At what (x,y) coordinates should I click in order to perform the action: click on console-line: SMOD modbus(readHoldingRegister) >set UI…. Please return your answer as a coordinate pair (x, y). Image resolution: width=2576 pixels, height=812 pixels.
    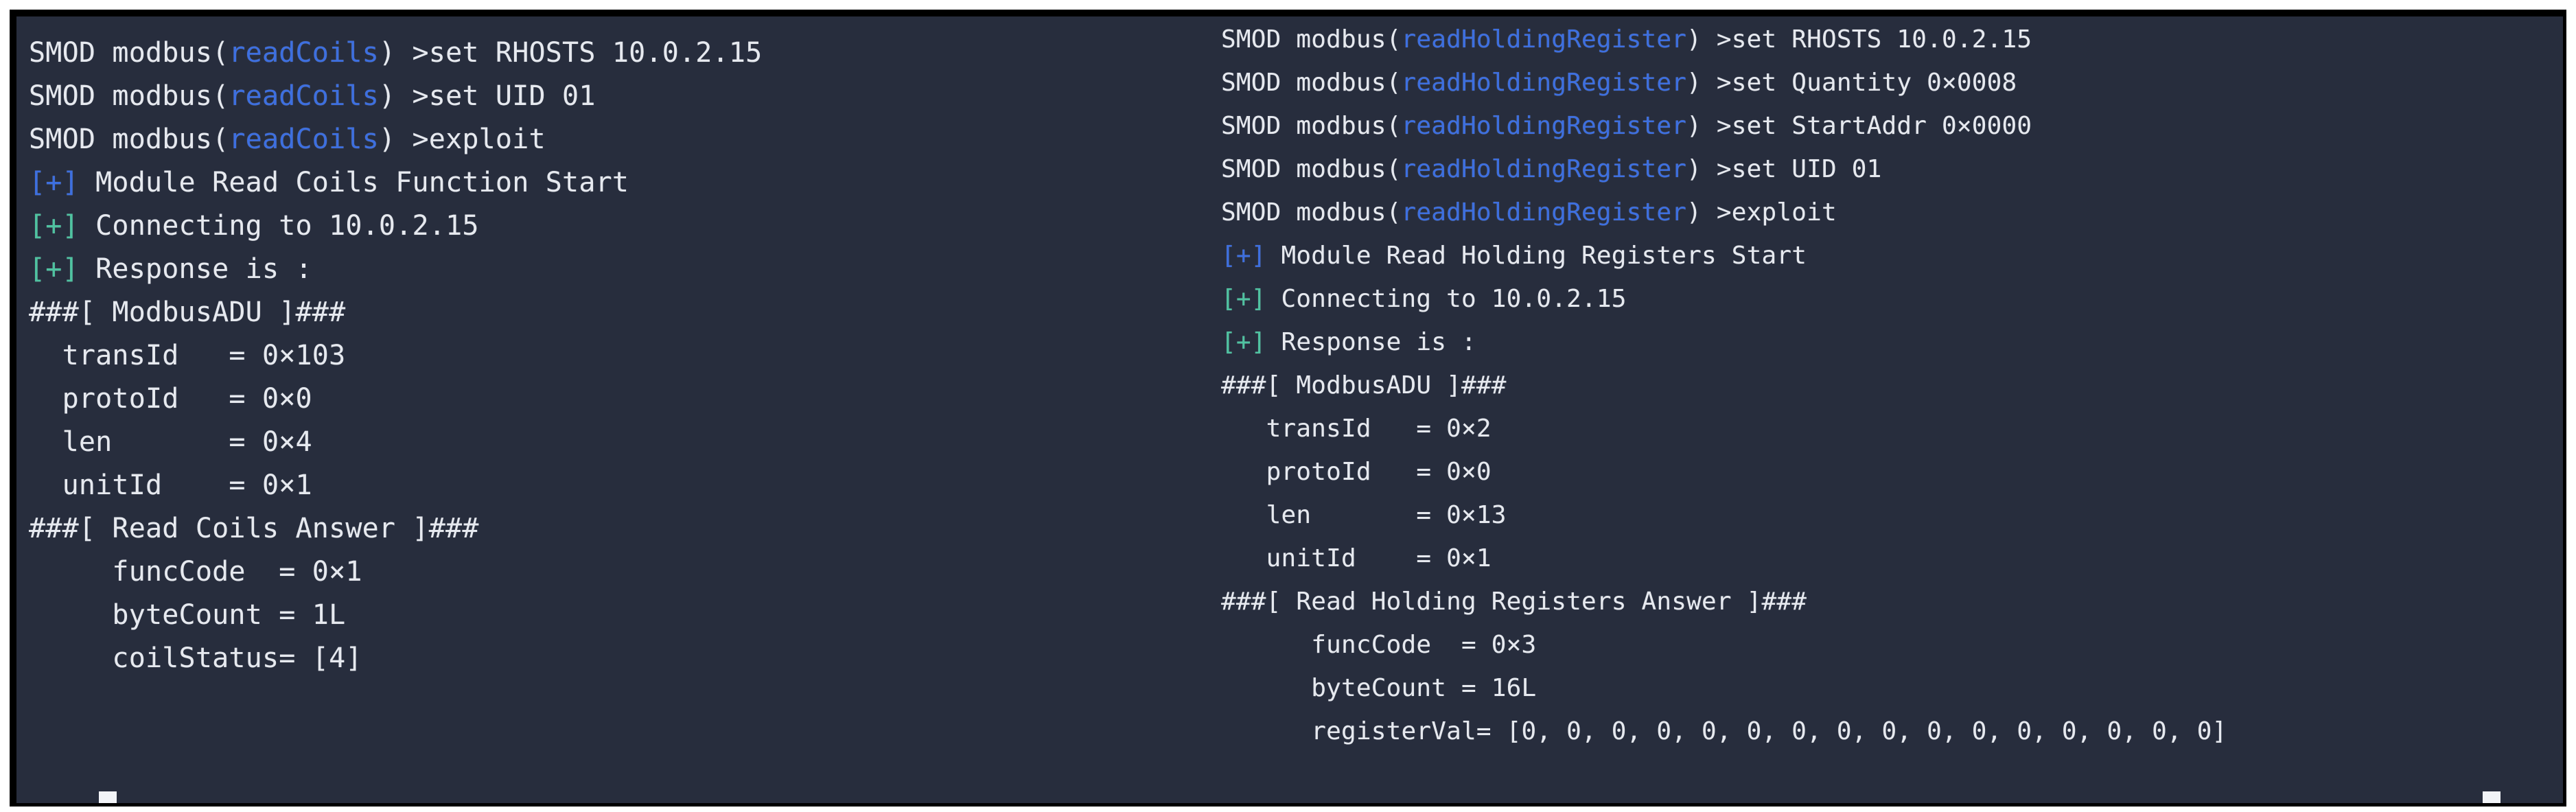
    Looking at the image, I should click on (1892, 169).